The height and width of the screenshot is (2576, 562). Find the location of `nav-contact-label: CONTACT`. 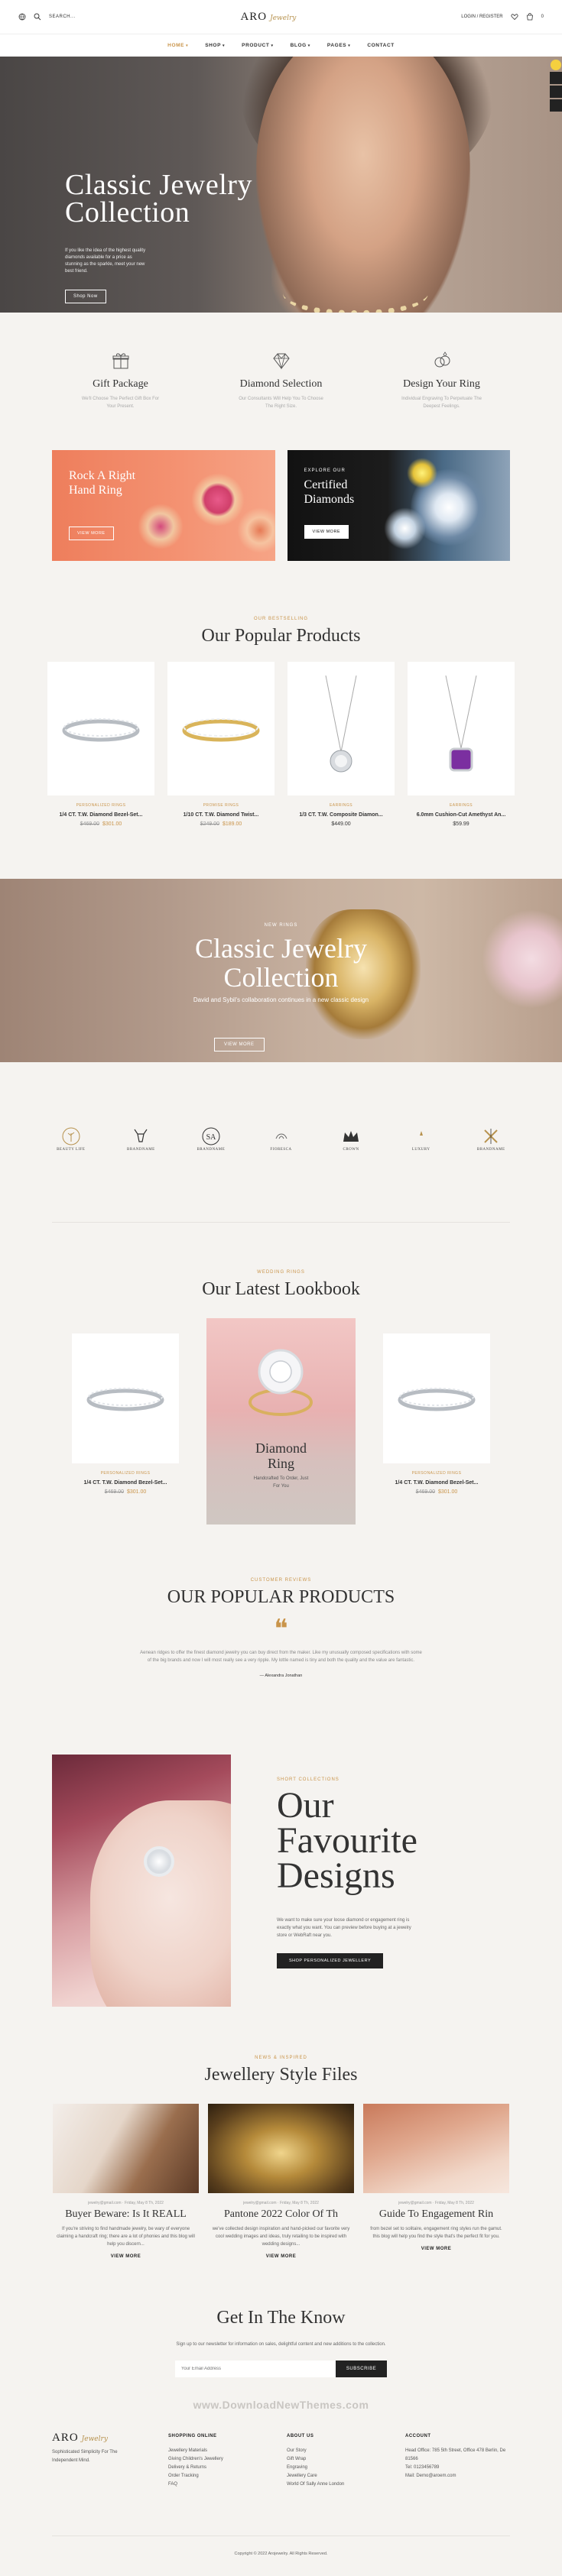

nav-contact-label: CONTACT is located at coordinates (381, 45).